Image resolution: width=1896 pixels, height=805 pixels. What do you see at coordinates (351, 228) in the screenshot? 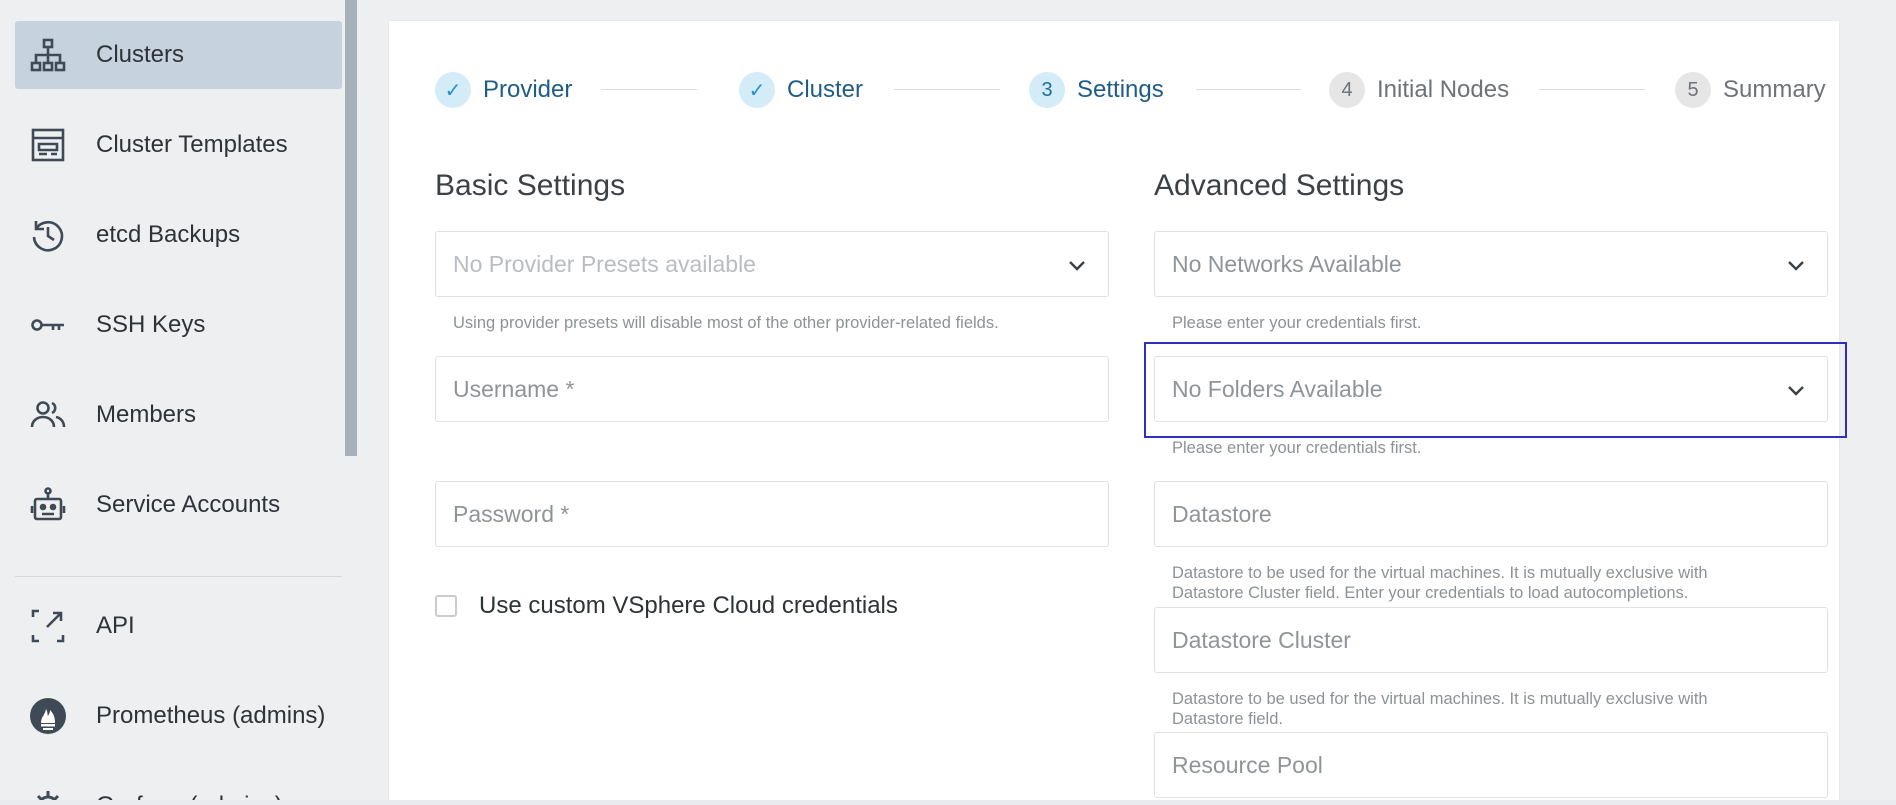
I see `sidebar-scrollbar` at bounding box center [351, 228].